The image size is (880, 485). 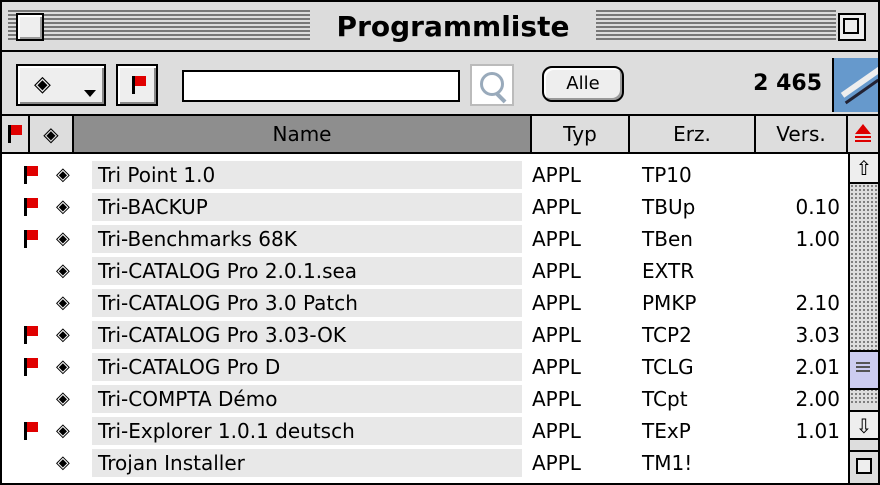 I want to click on row-version: 0.10, so click(x=817, y=207).